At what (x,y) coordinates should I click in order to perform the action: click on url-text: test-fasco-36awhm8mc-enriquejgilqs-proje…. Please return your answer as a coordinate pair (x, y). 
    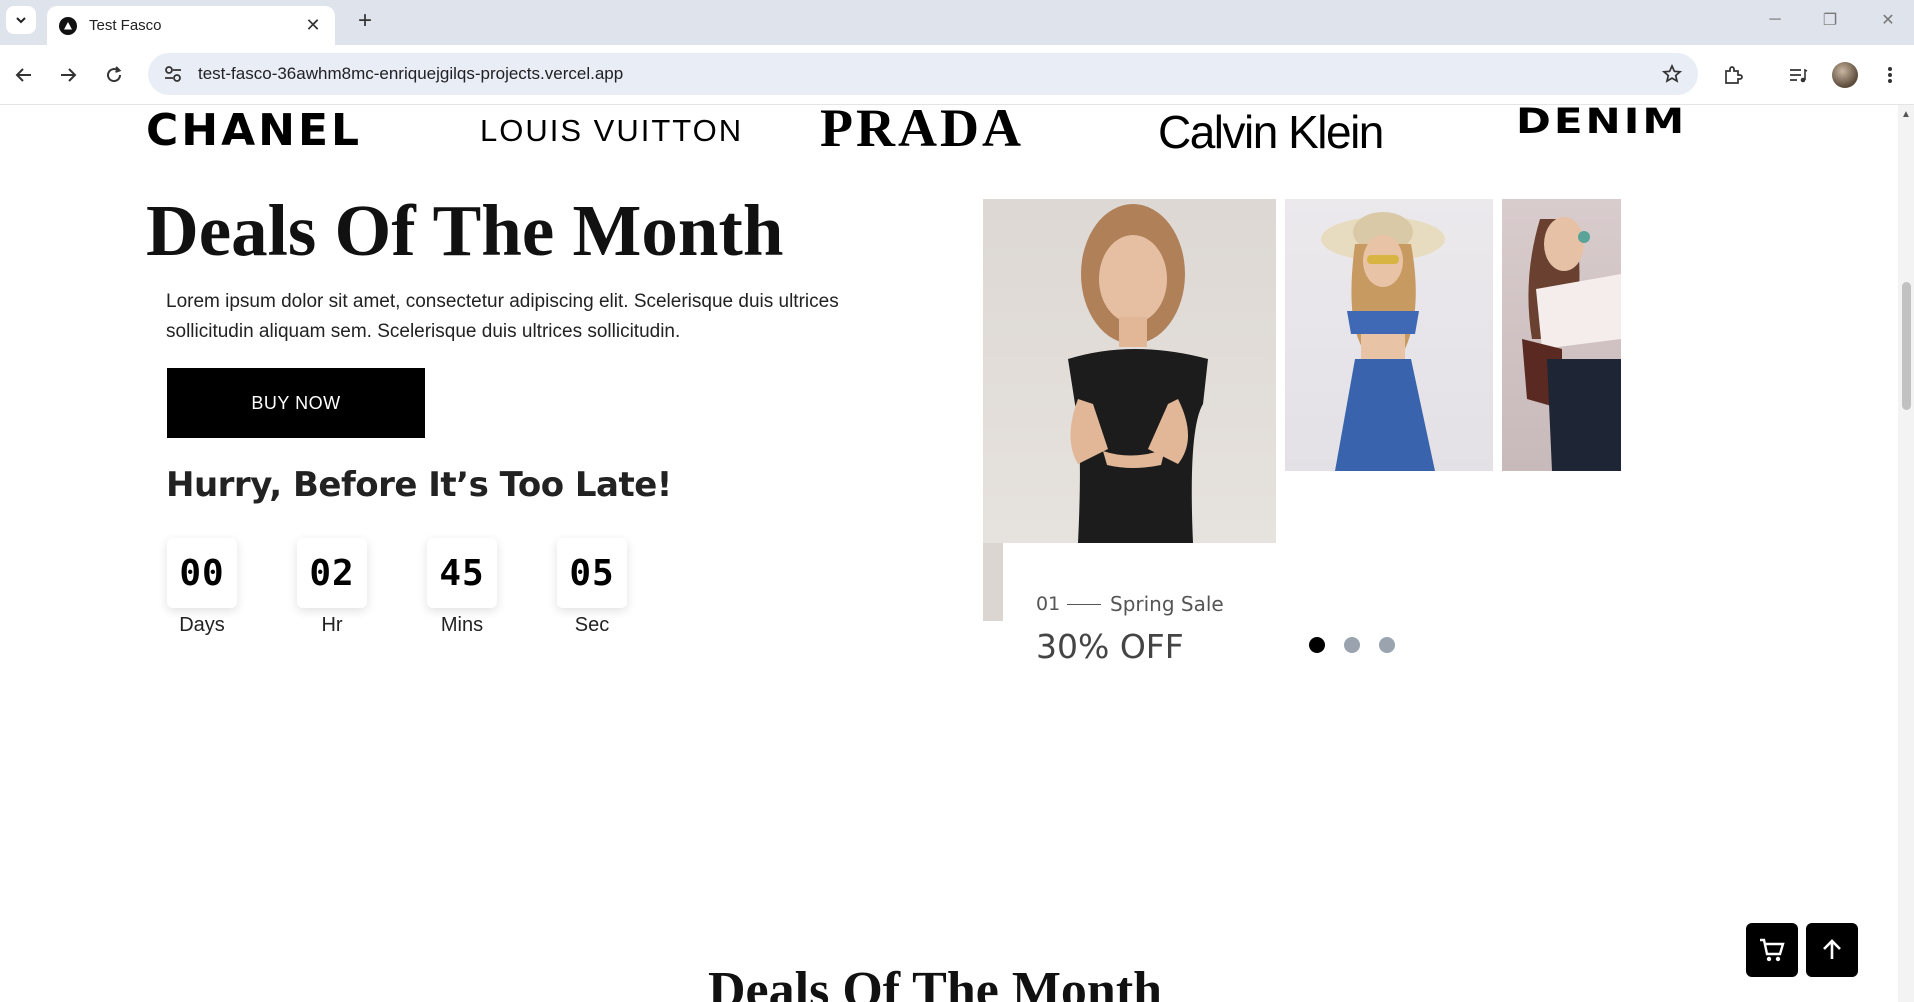
    Looking at the image, I should click on (411, 73).